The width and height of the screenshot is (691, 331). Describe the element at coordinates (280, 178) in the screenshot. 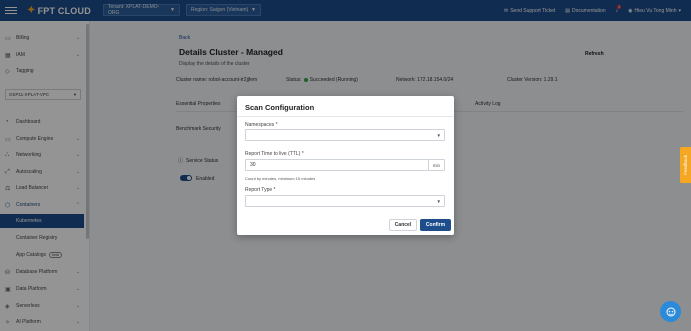

I see `ttl-hint: Count by minutes, minimum 15 minutes` at that location.